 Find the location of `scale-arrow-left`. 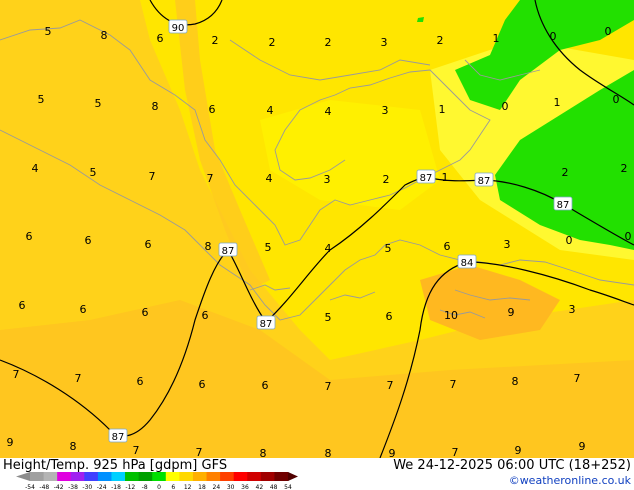

scale-arrow-left is located at coordinates (23, 476).